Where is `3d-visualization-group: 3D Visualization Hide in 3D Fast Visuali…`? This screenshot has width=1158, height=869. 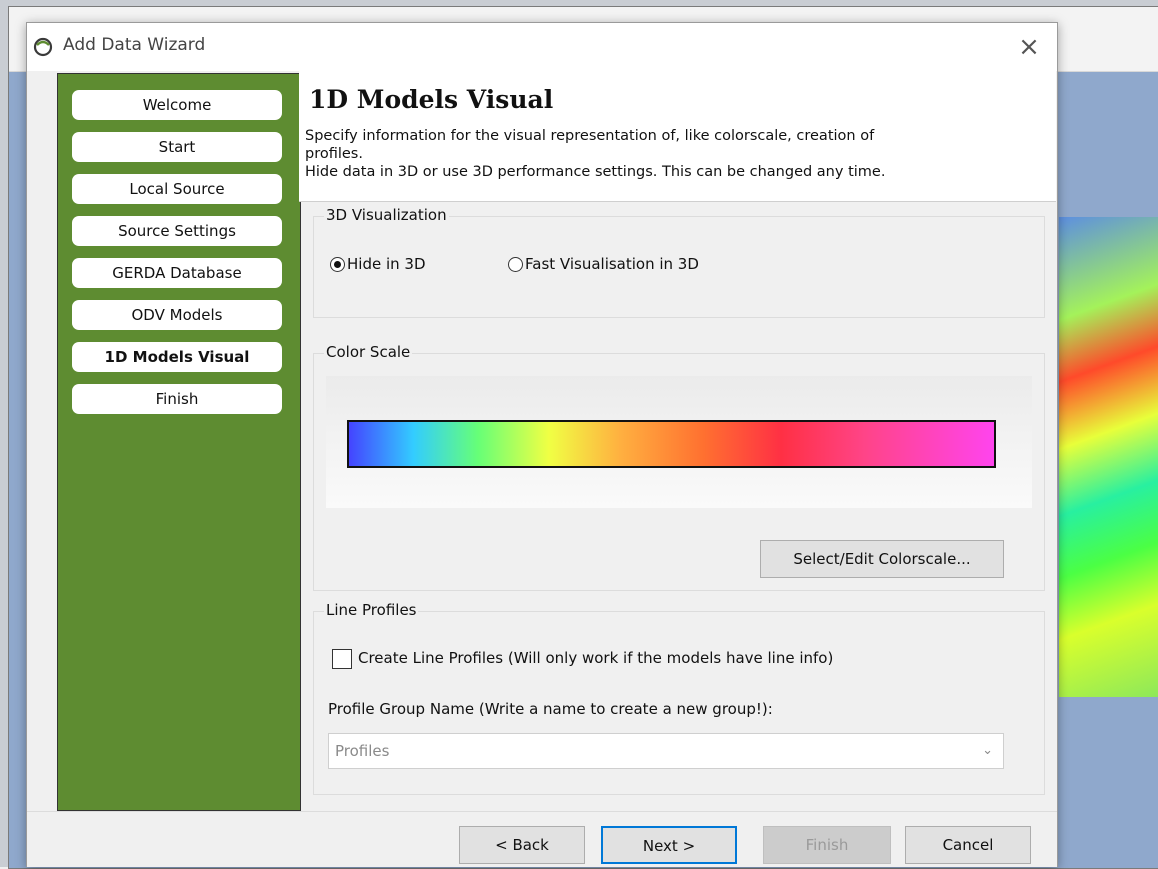 3d-visualization-group: 3D Visualization Hide in 3D Fast Visuali… is located at coordinates (679, 262).